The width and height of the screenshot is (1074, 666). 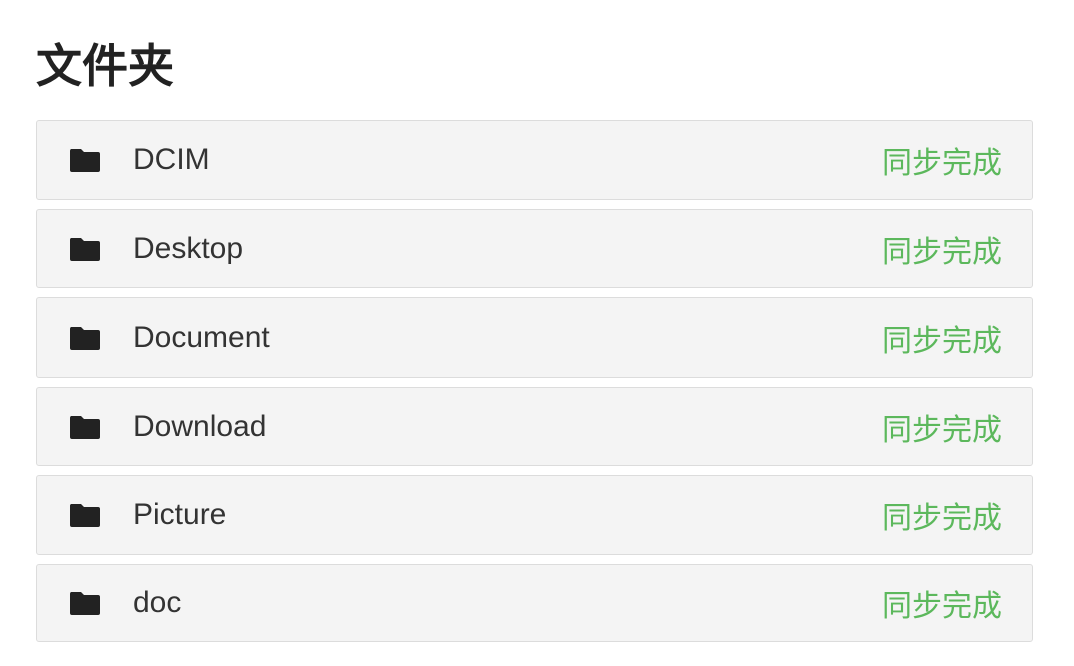 I want to click on folder-row-download: Download 同步完成, so click(x=534, y=426).